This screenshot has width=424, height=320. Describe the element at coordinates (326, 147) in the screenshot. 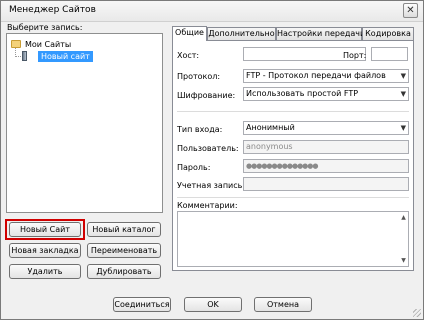

I see `user-input: anonymous` at that location.